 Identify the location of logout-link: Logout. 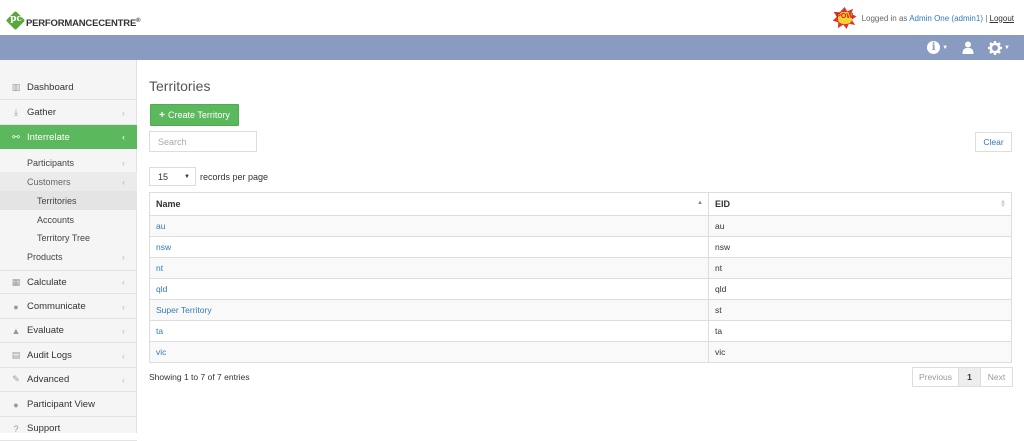
(1002, 18).